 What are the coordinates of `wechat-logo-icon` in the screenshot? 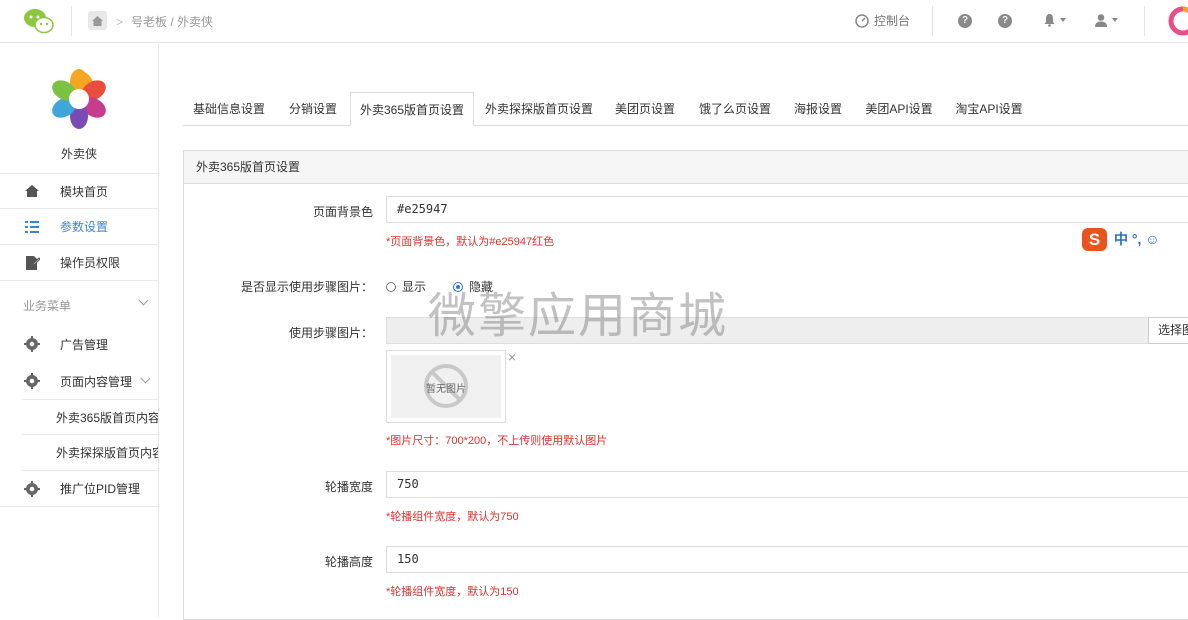 It's located at (39, 21).